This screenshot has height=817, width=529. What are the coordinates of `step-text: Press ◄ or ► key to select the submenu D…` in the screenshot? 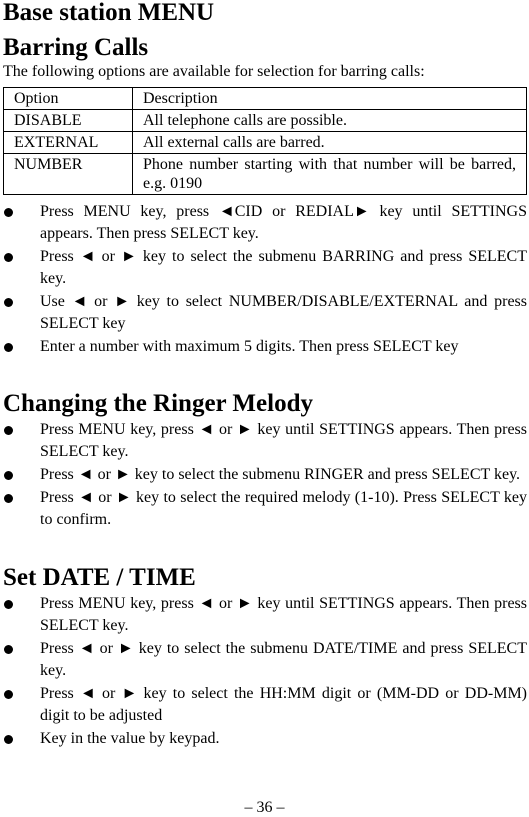 It's located at (283, 659).